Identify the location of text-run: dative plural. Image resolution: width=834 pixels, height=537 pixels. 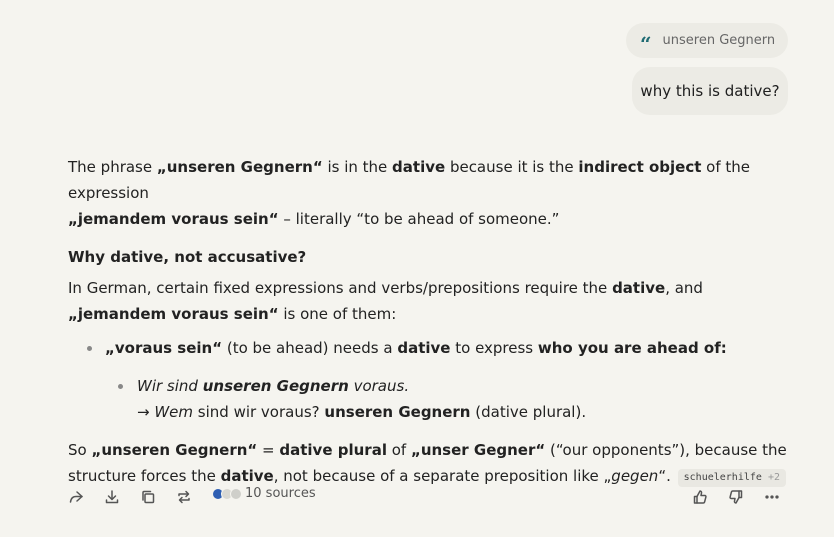
(333, 450).